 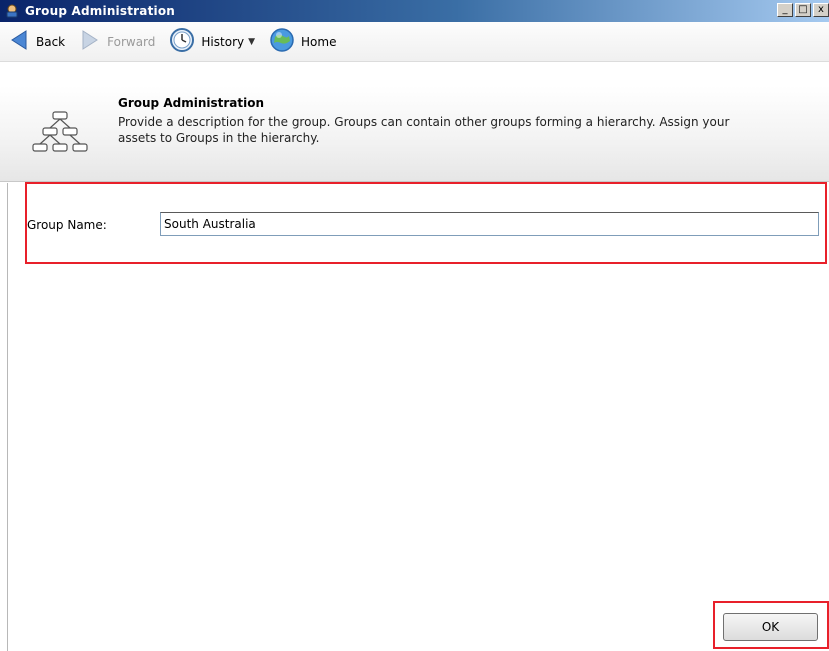 I want to click on history-button: History ▼, so click(x=215, y=42).